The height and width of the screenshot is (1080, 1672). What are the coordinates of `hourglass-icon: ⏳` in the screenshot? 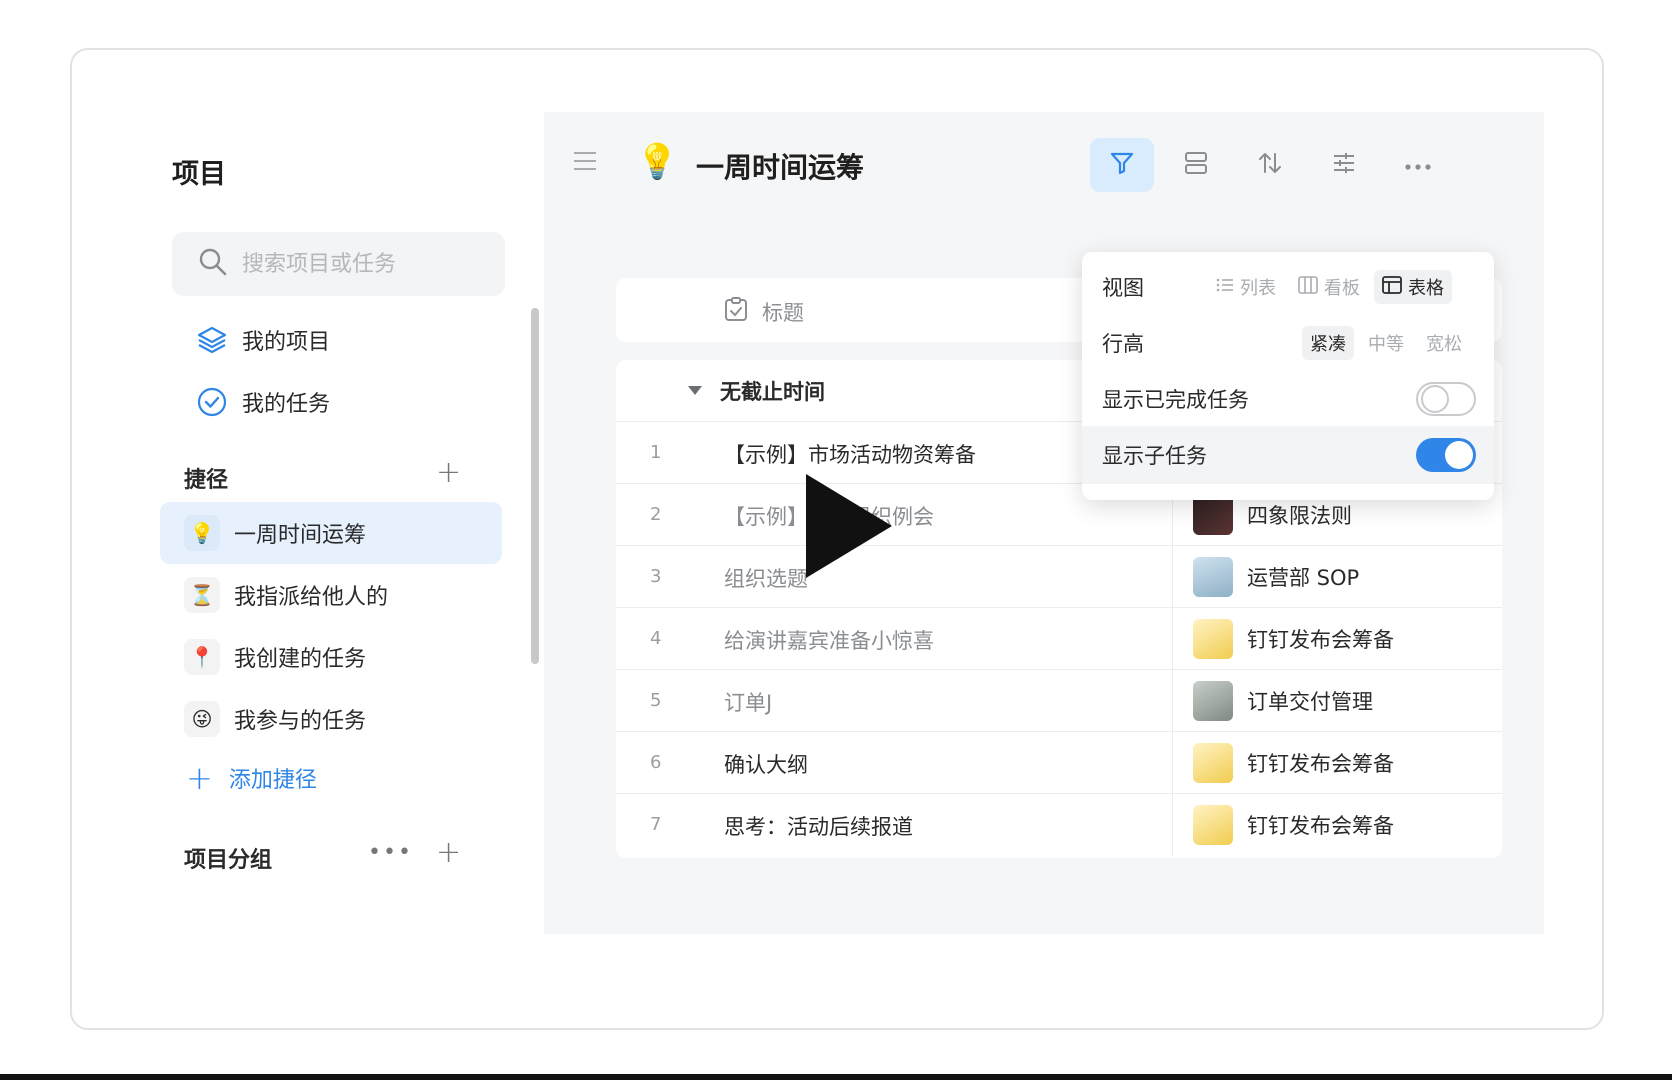 It's located at (202, 595).